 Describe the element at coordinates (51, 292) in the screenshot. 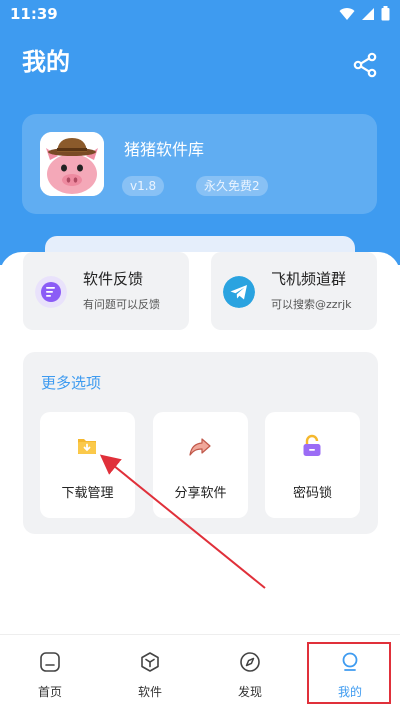

I see `feedback-icon` at that location.